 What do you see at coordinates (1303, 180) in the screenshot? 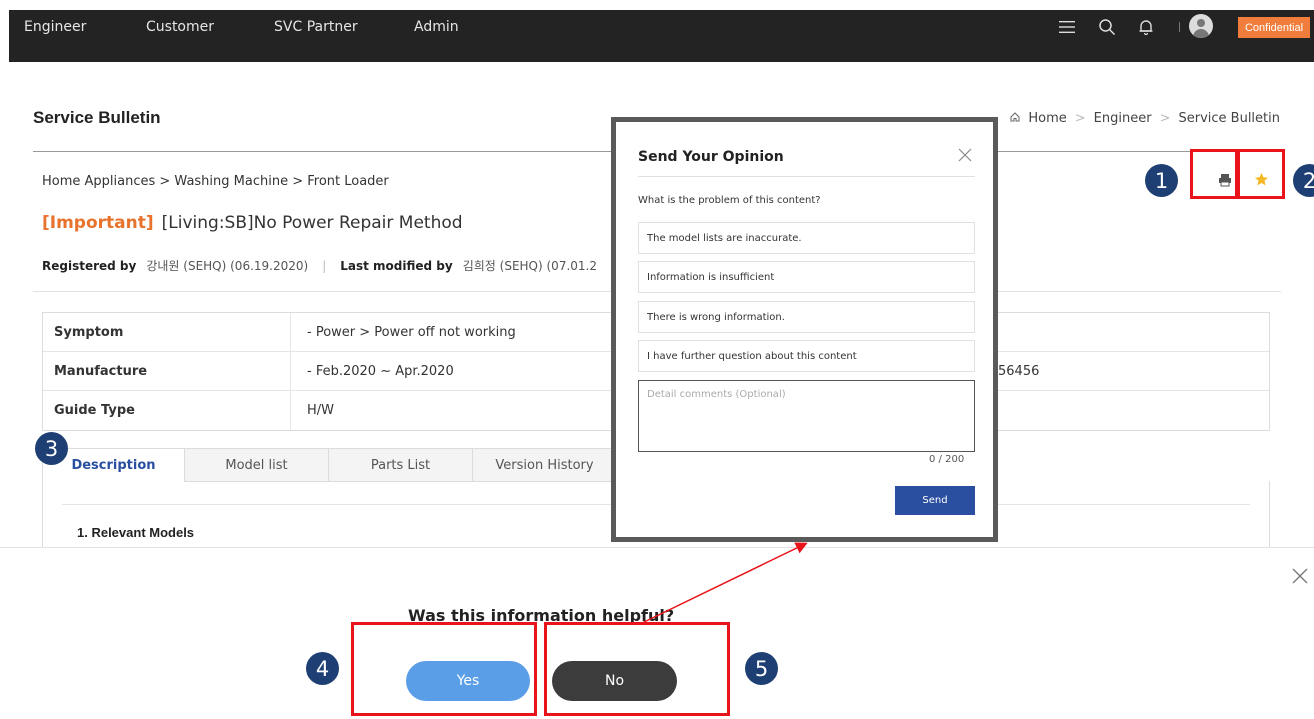
I see `step-marker-2: 2` at bounding box center [1303, 180].